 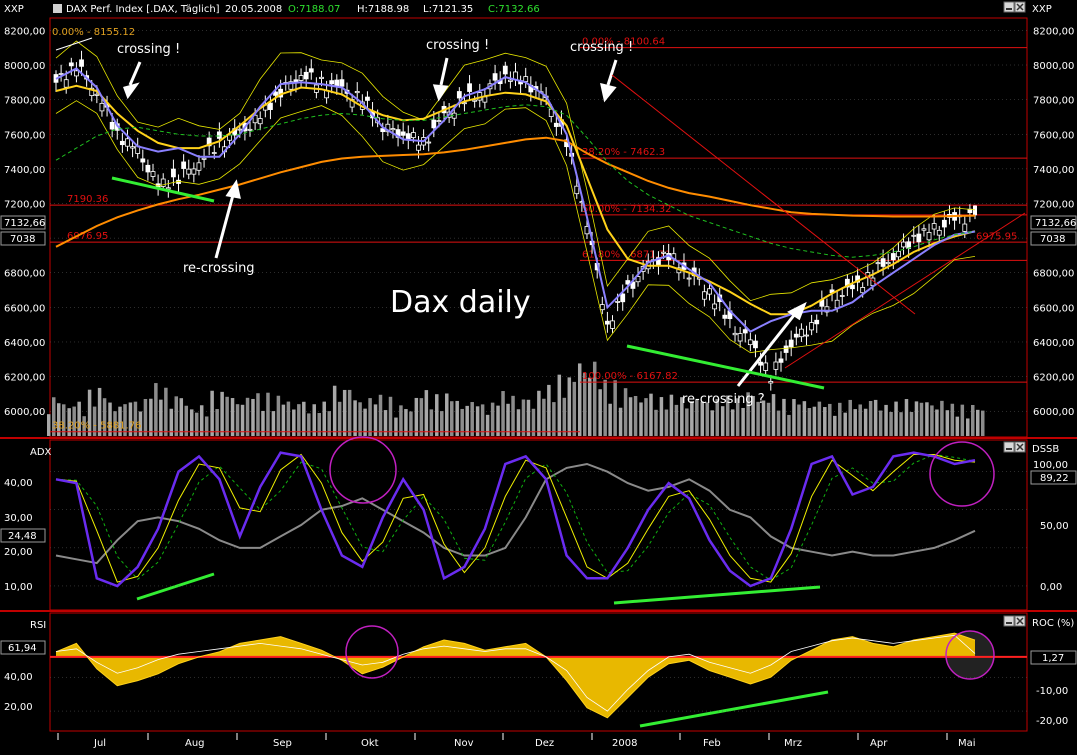 What do you see at coordinates (24, 66) in the screenshot?
I see `price-left-tick: 8000,00` at bounding box center [24, 66].